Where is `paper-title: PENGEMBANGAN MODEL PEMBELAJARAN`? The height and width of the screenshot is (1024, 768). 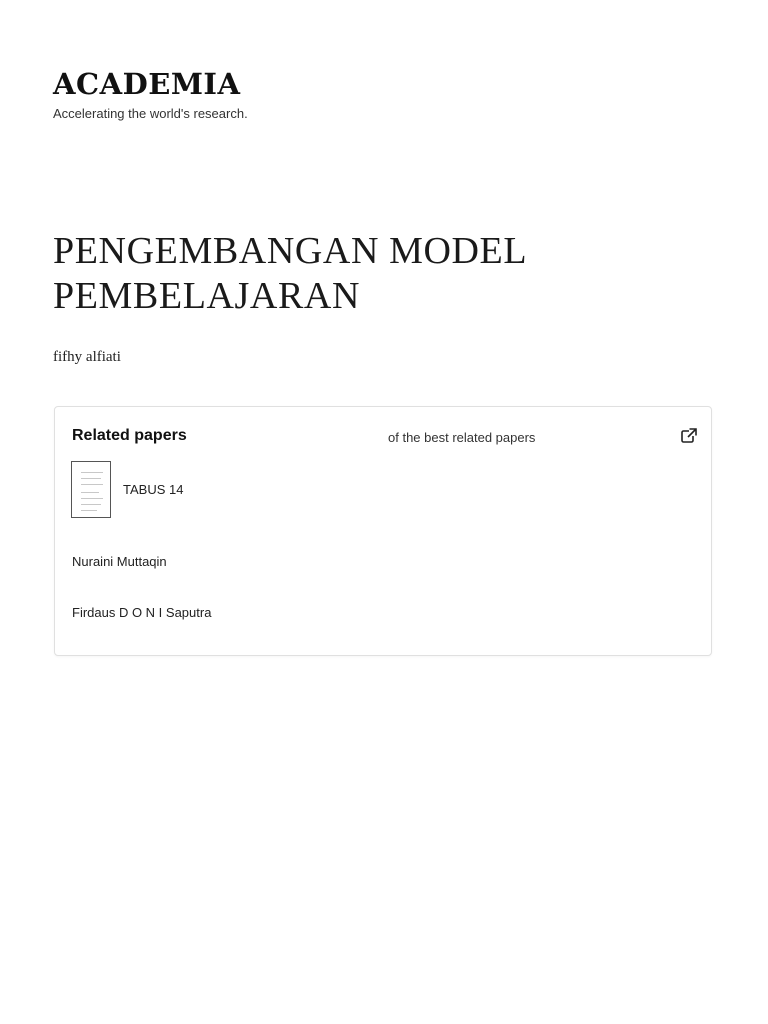 paper-title: PENGEMBANGAN MODEL PEMBELAJARAN is located at coordinates (289, 273).